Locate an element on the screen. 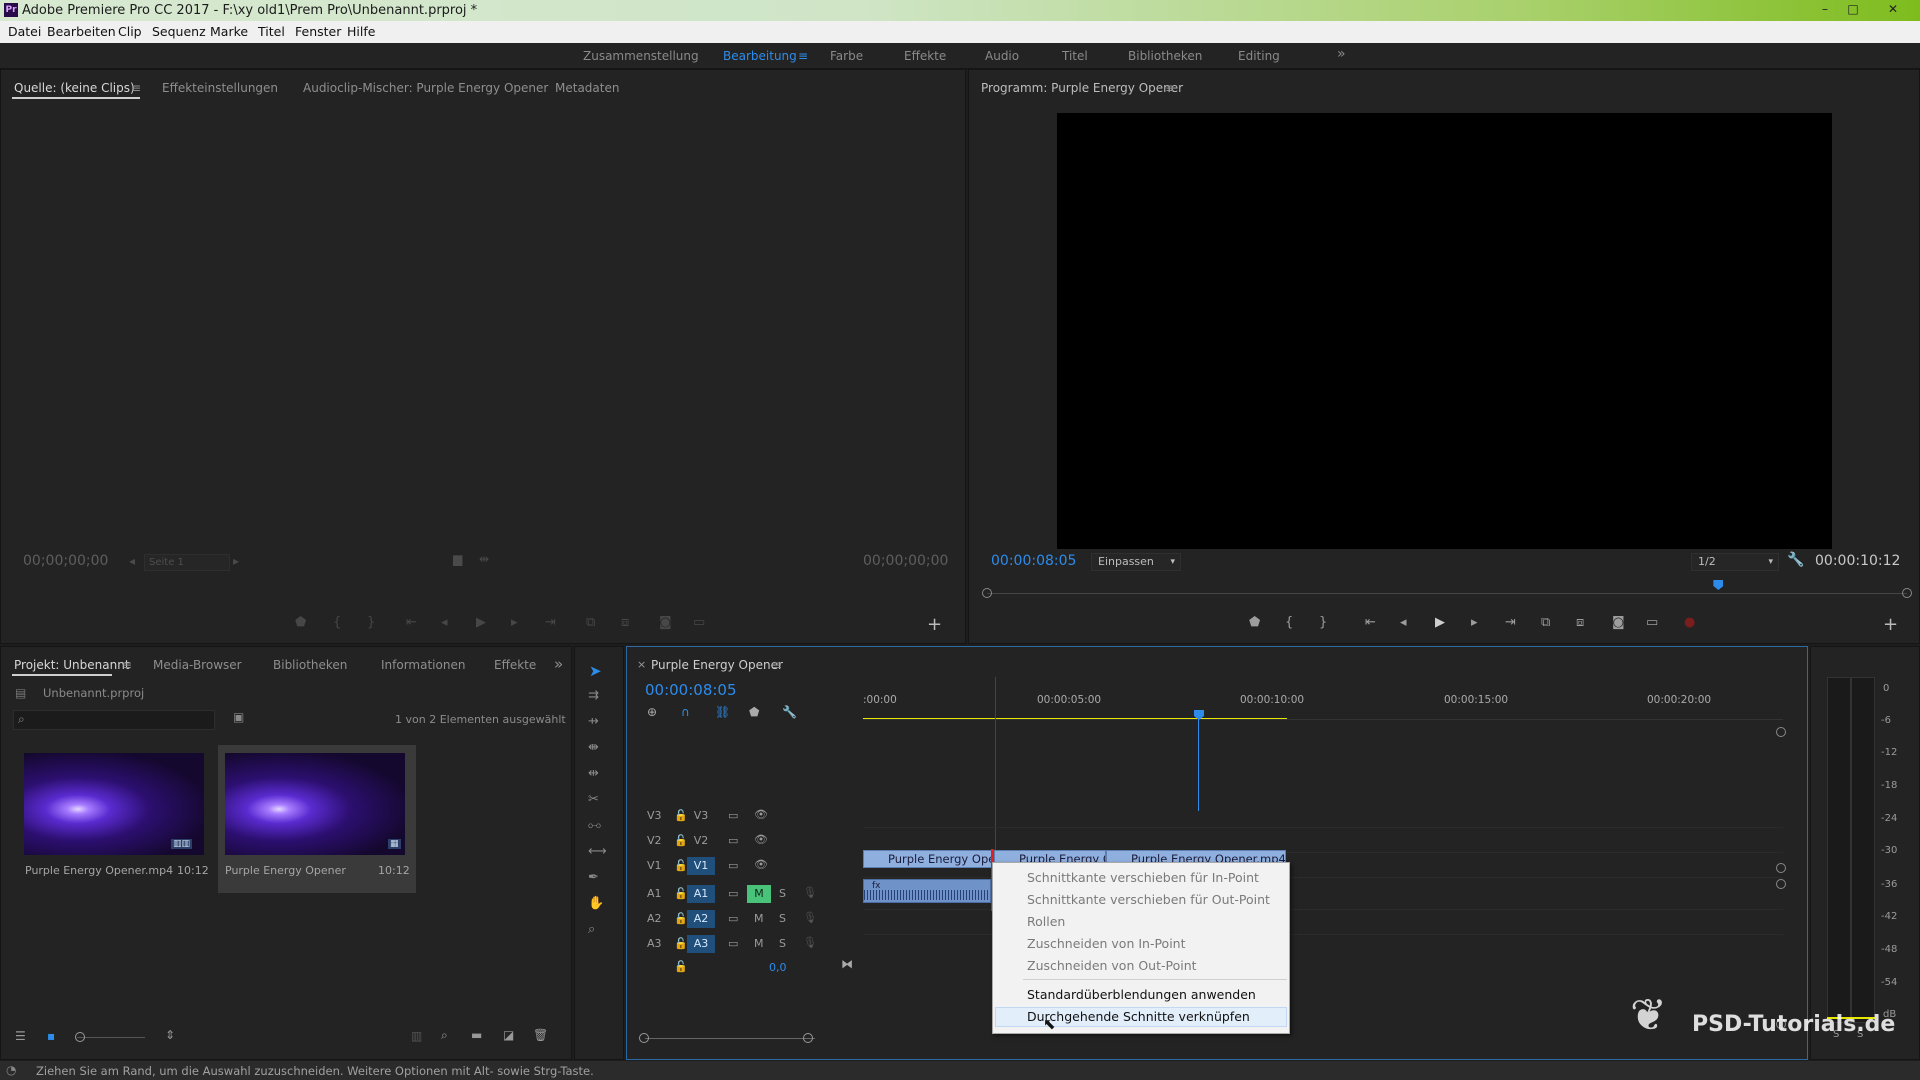  a-scroll-handle-bottom is located at coordinates (1781, 1024).